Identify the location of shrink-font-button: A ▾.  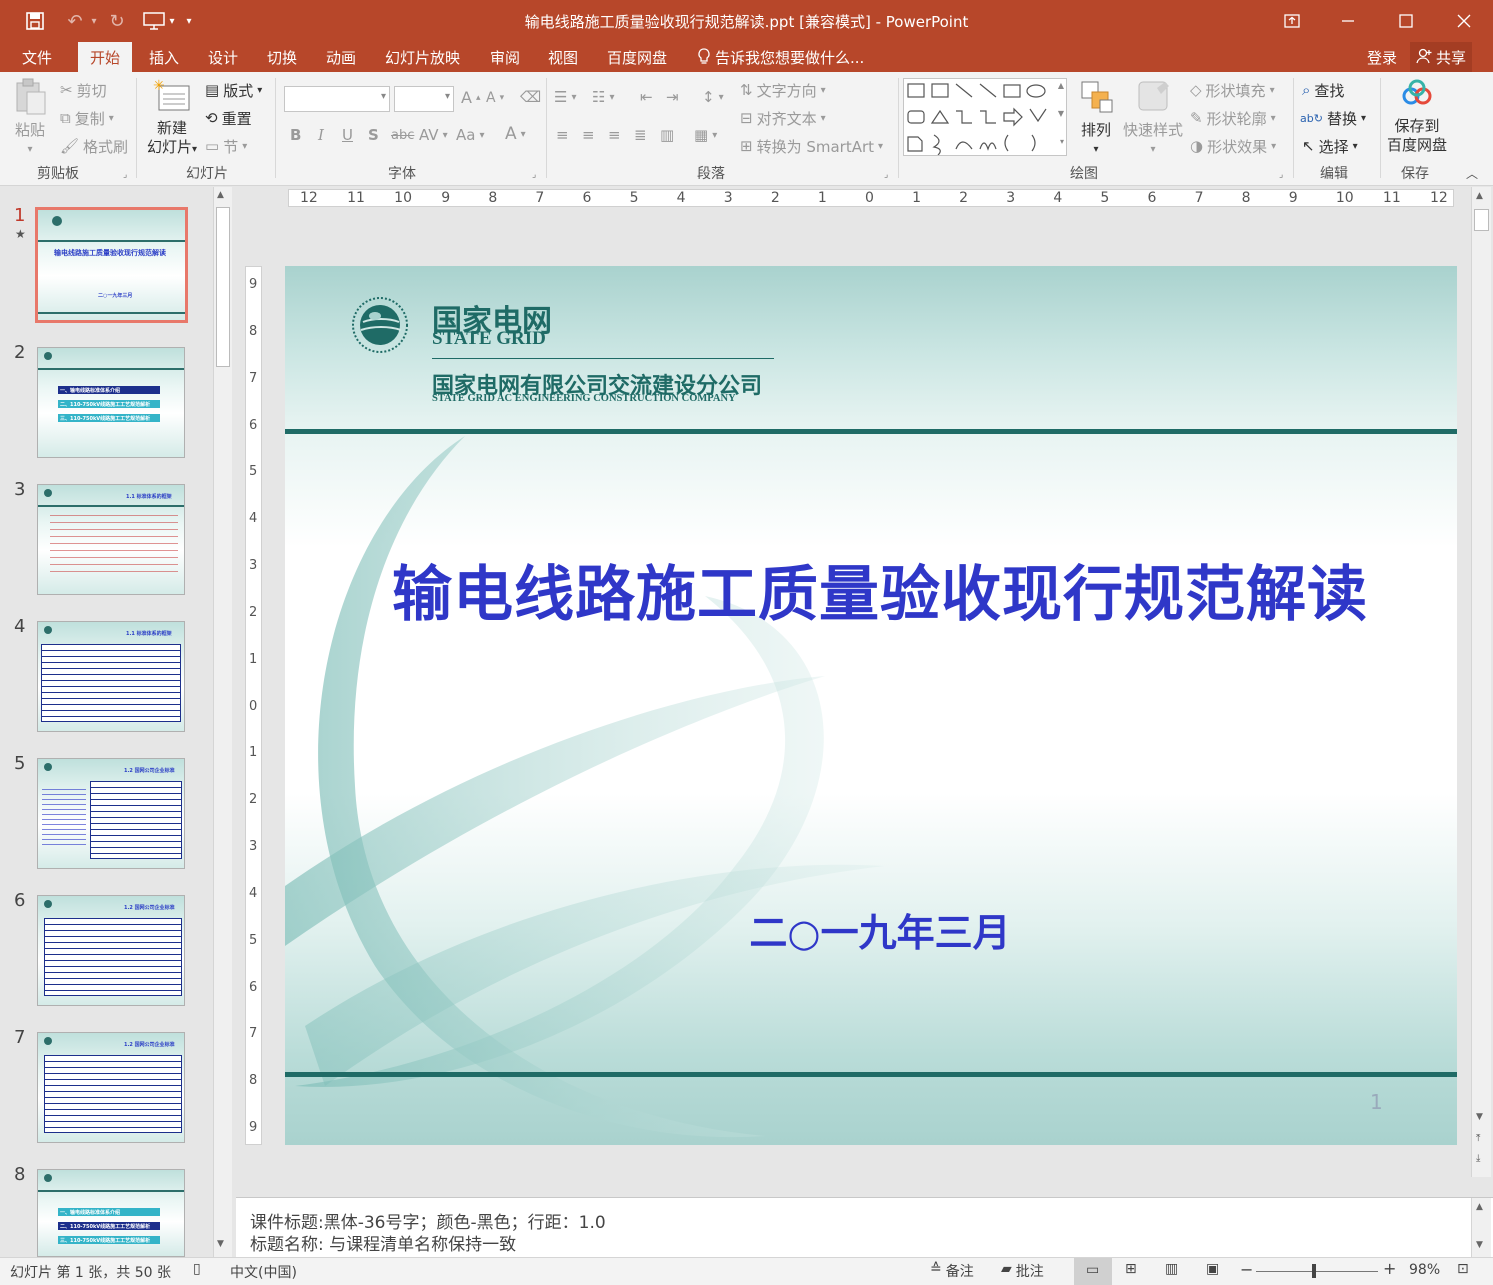
(495, 98).